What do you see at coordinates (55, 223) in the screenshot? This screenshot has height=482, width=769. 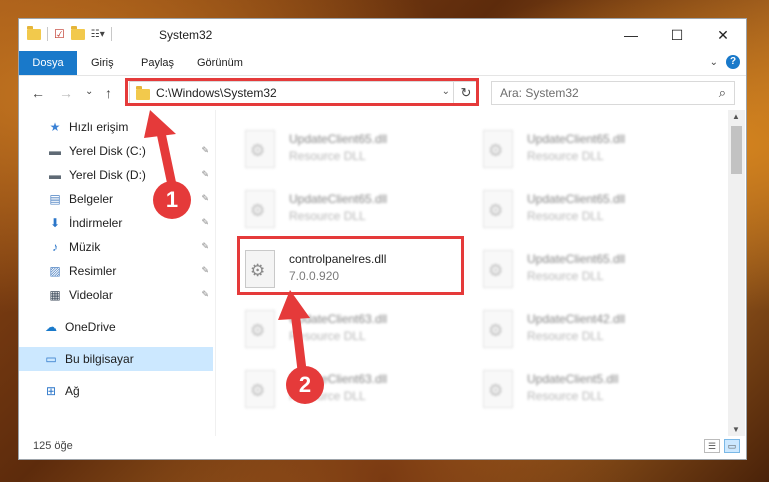 I see `download-icon: ⬇` at bounding box center [55, 223].